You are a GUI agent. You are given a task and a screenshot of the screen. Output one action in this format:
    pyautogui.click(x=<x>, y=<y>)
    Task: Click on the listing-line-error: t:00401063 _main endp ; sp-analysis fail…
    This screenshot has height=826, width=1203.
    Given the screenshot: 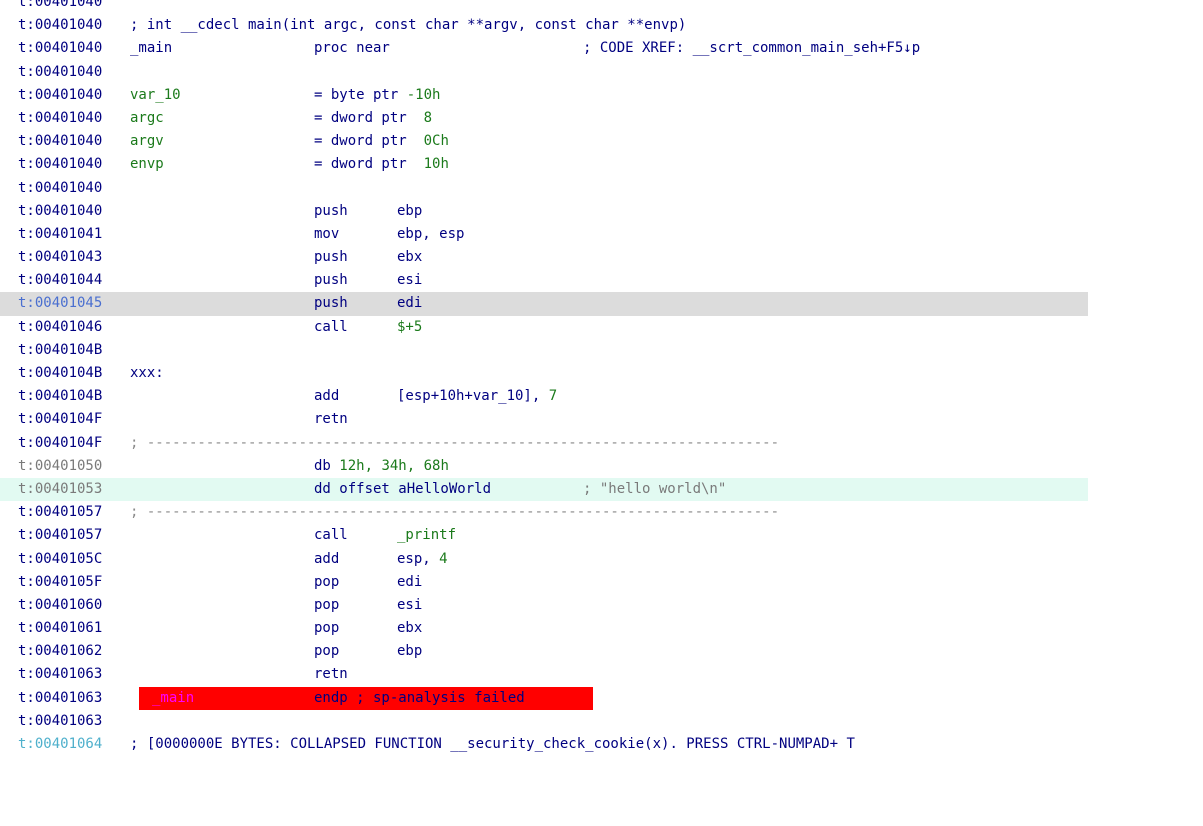 What is the action you would take?
    pyautogui.click(x=601, y=698)
    